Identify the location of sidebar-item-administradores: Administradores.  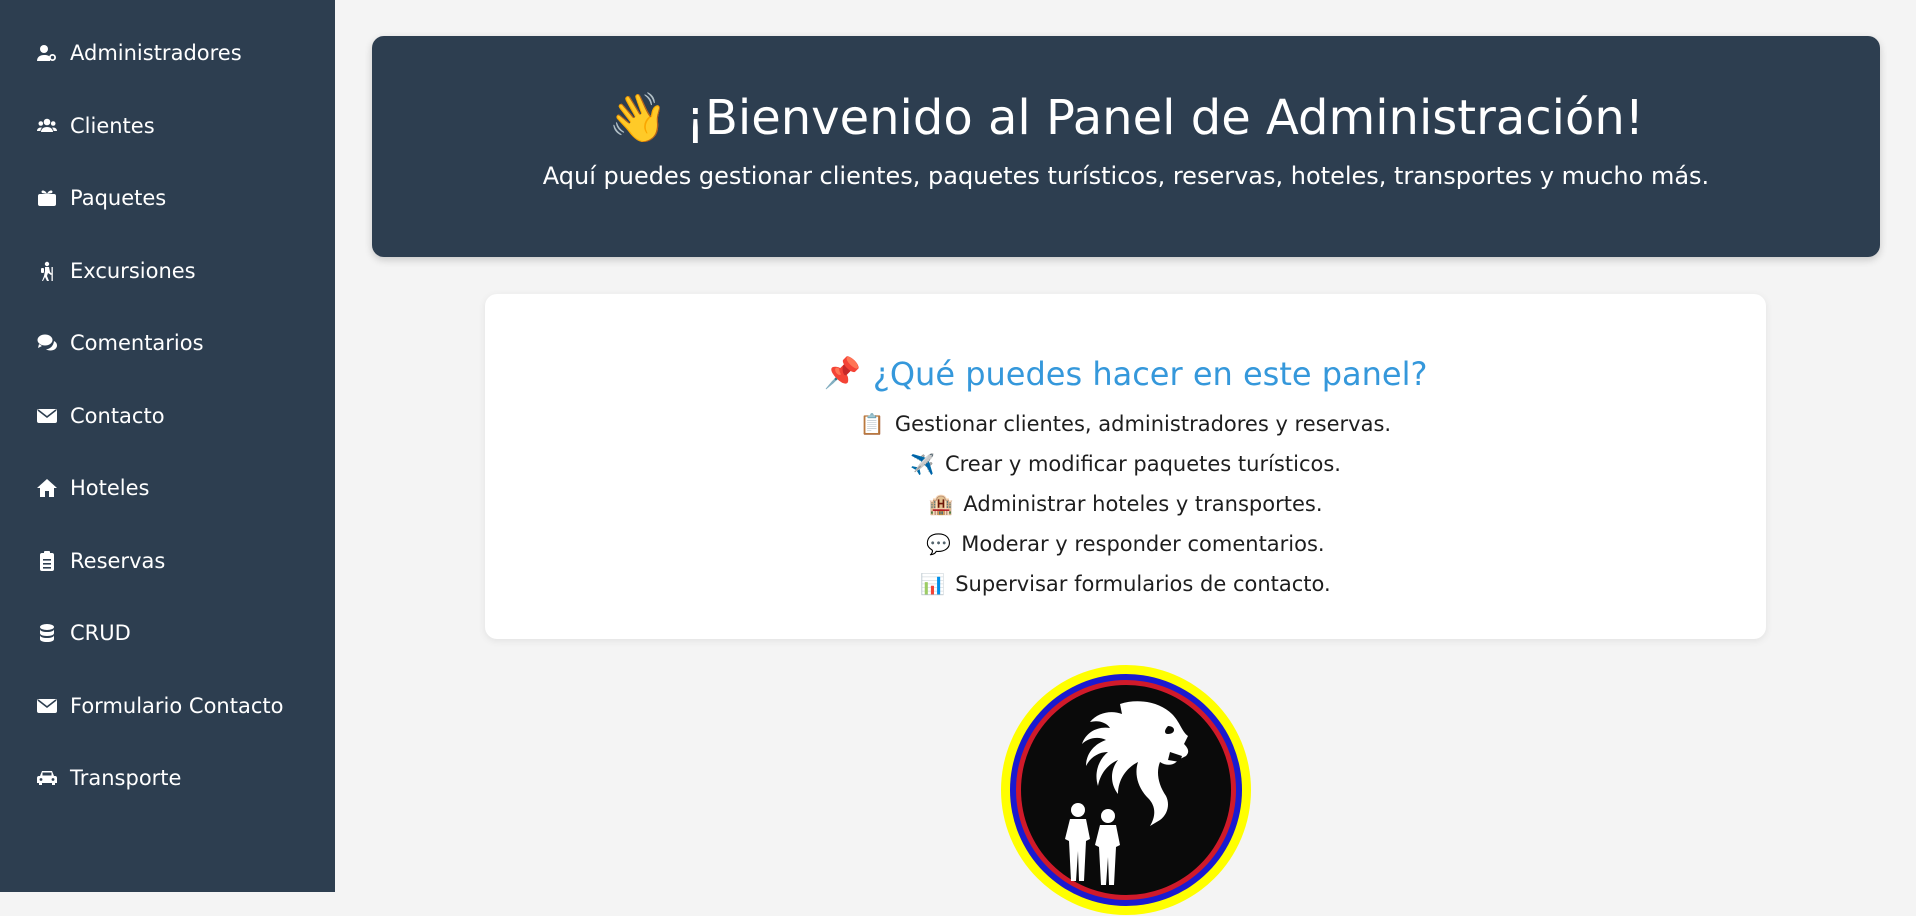
(139, 53).